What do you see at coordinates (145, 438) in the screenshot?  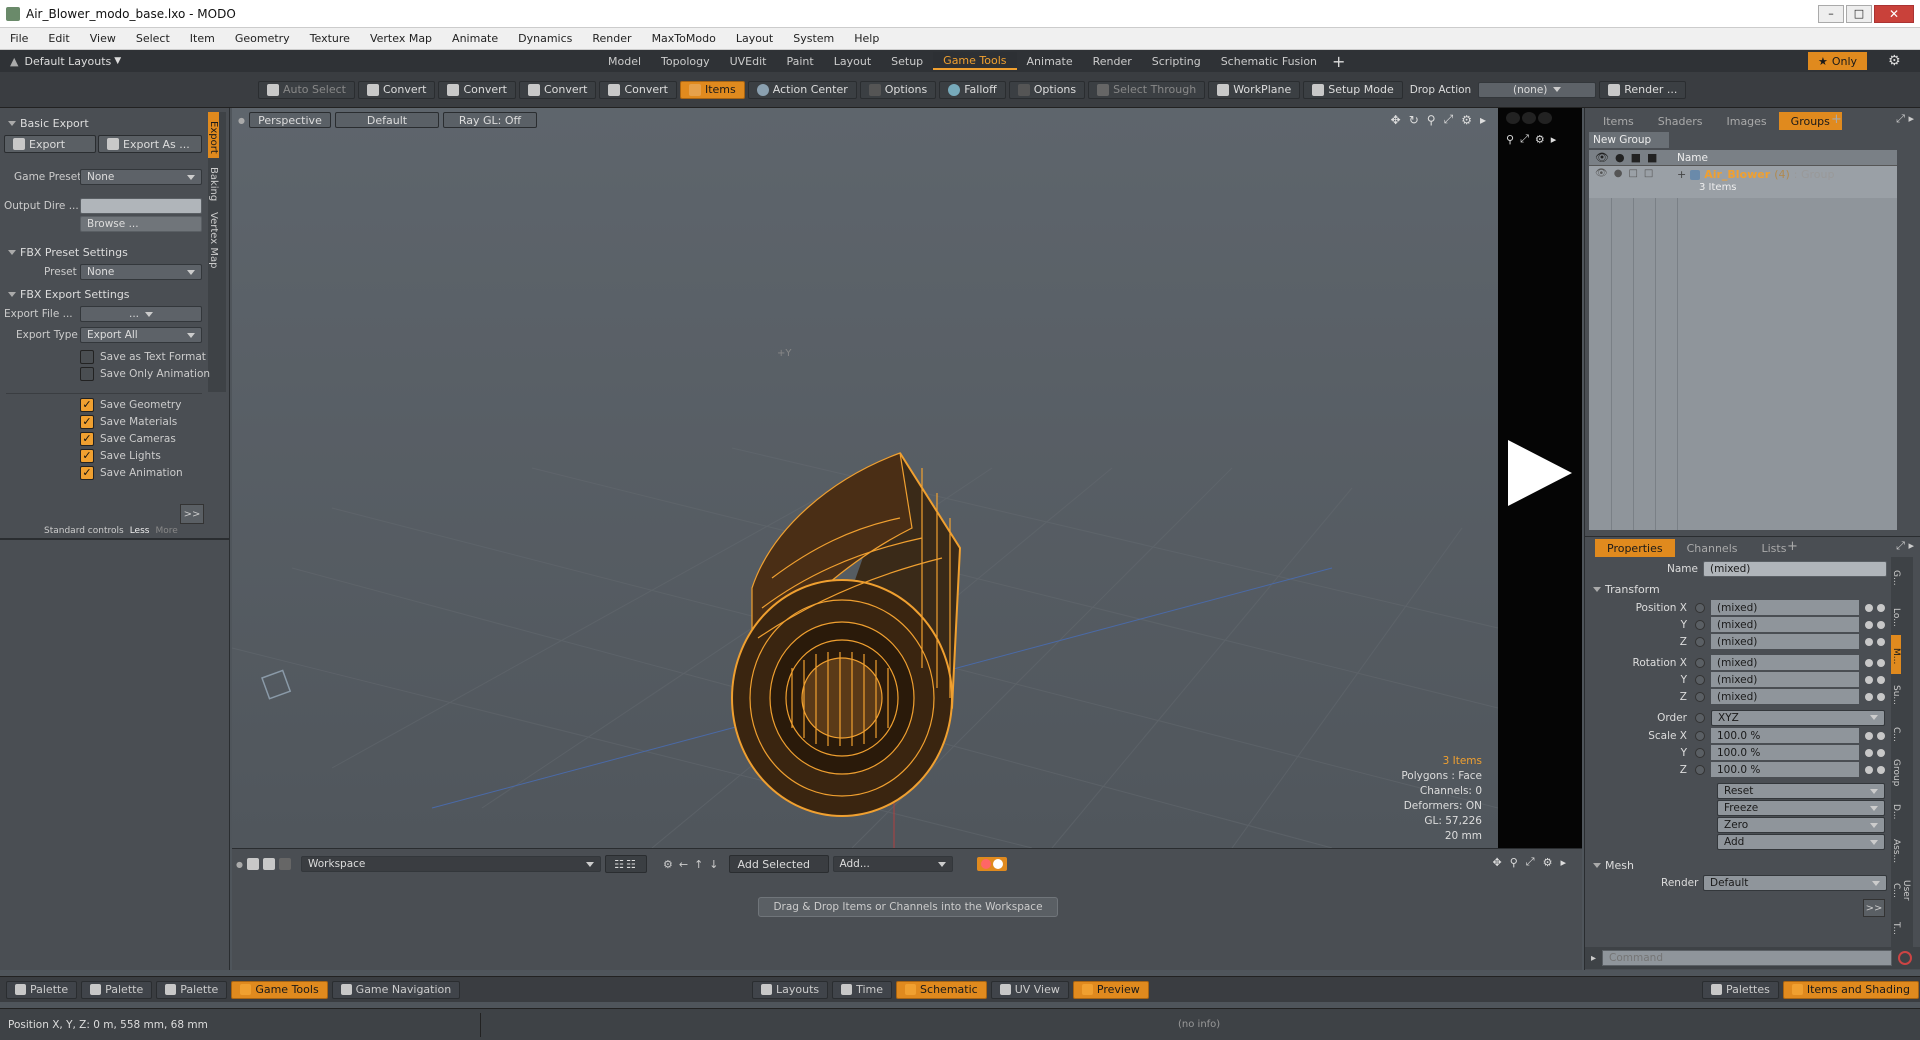 I see `check-row-save-cameras: ✓ Save Cameras` at bounding box center [145, 438].